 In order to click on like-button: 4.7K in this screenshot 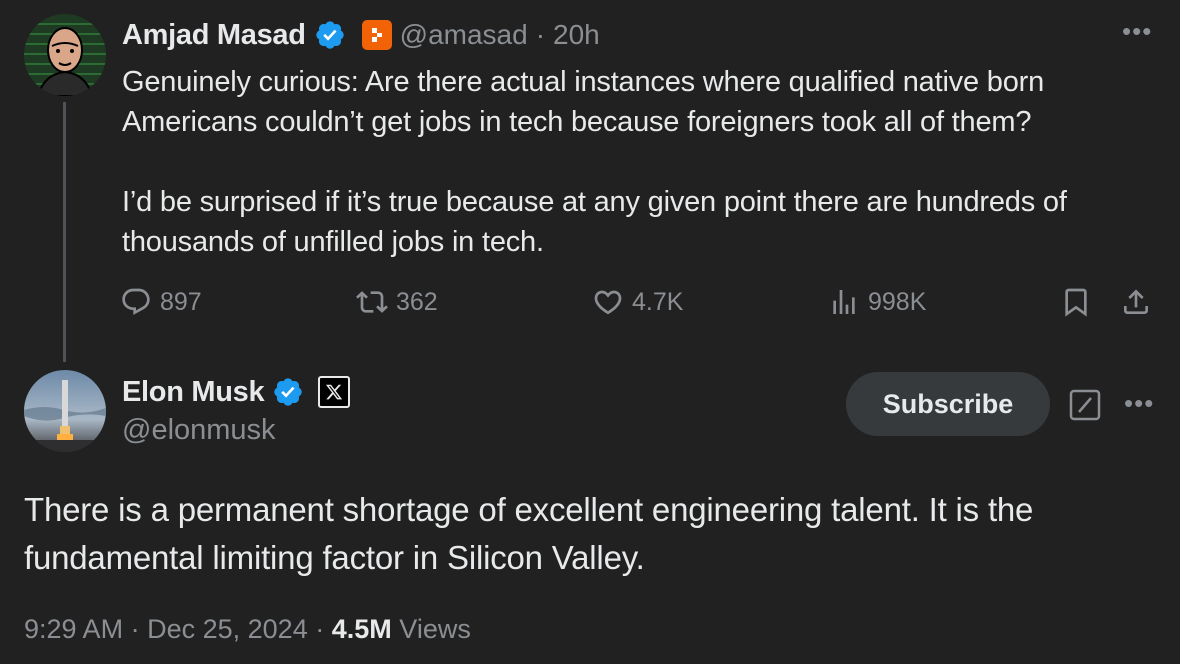, I will do `click(637, 302)`.